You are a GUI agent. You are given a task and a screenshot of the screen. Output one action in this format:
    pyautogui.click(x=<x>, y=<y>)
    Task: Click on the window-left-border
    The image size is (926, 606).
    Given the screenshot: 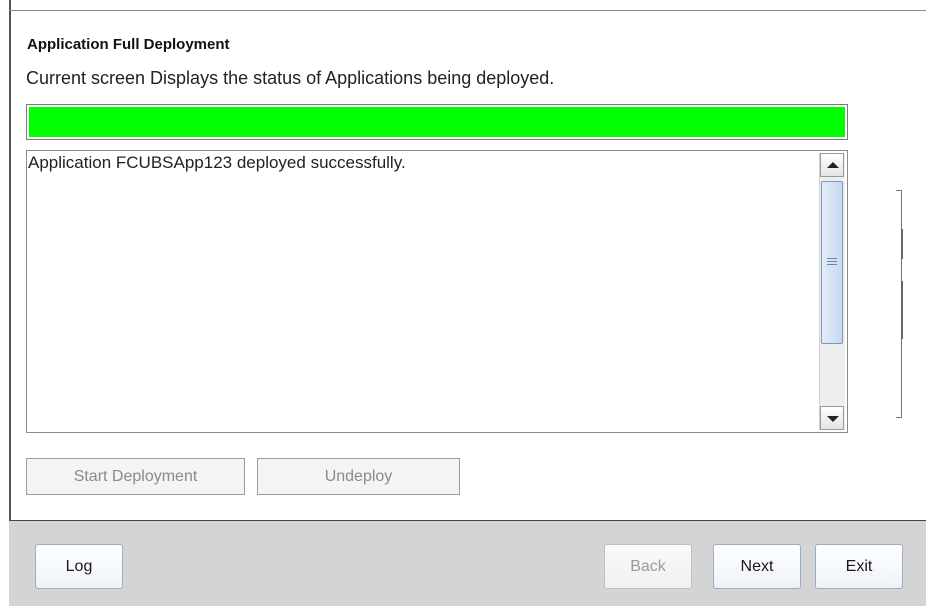 What is the action you would take?
    pyautogui.click(x=10, y=260)
    